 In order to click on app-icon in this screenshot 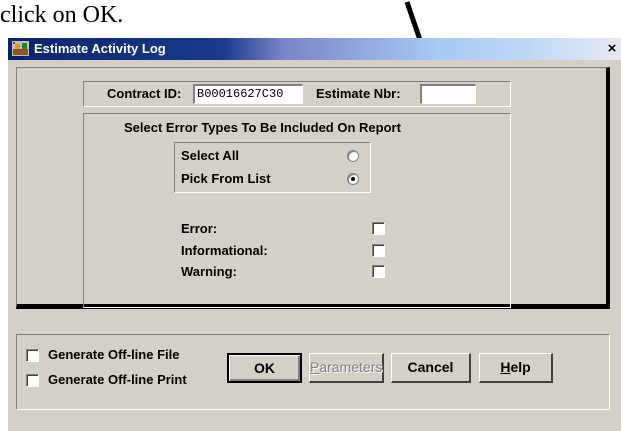, I will do `click(20, 48)`.